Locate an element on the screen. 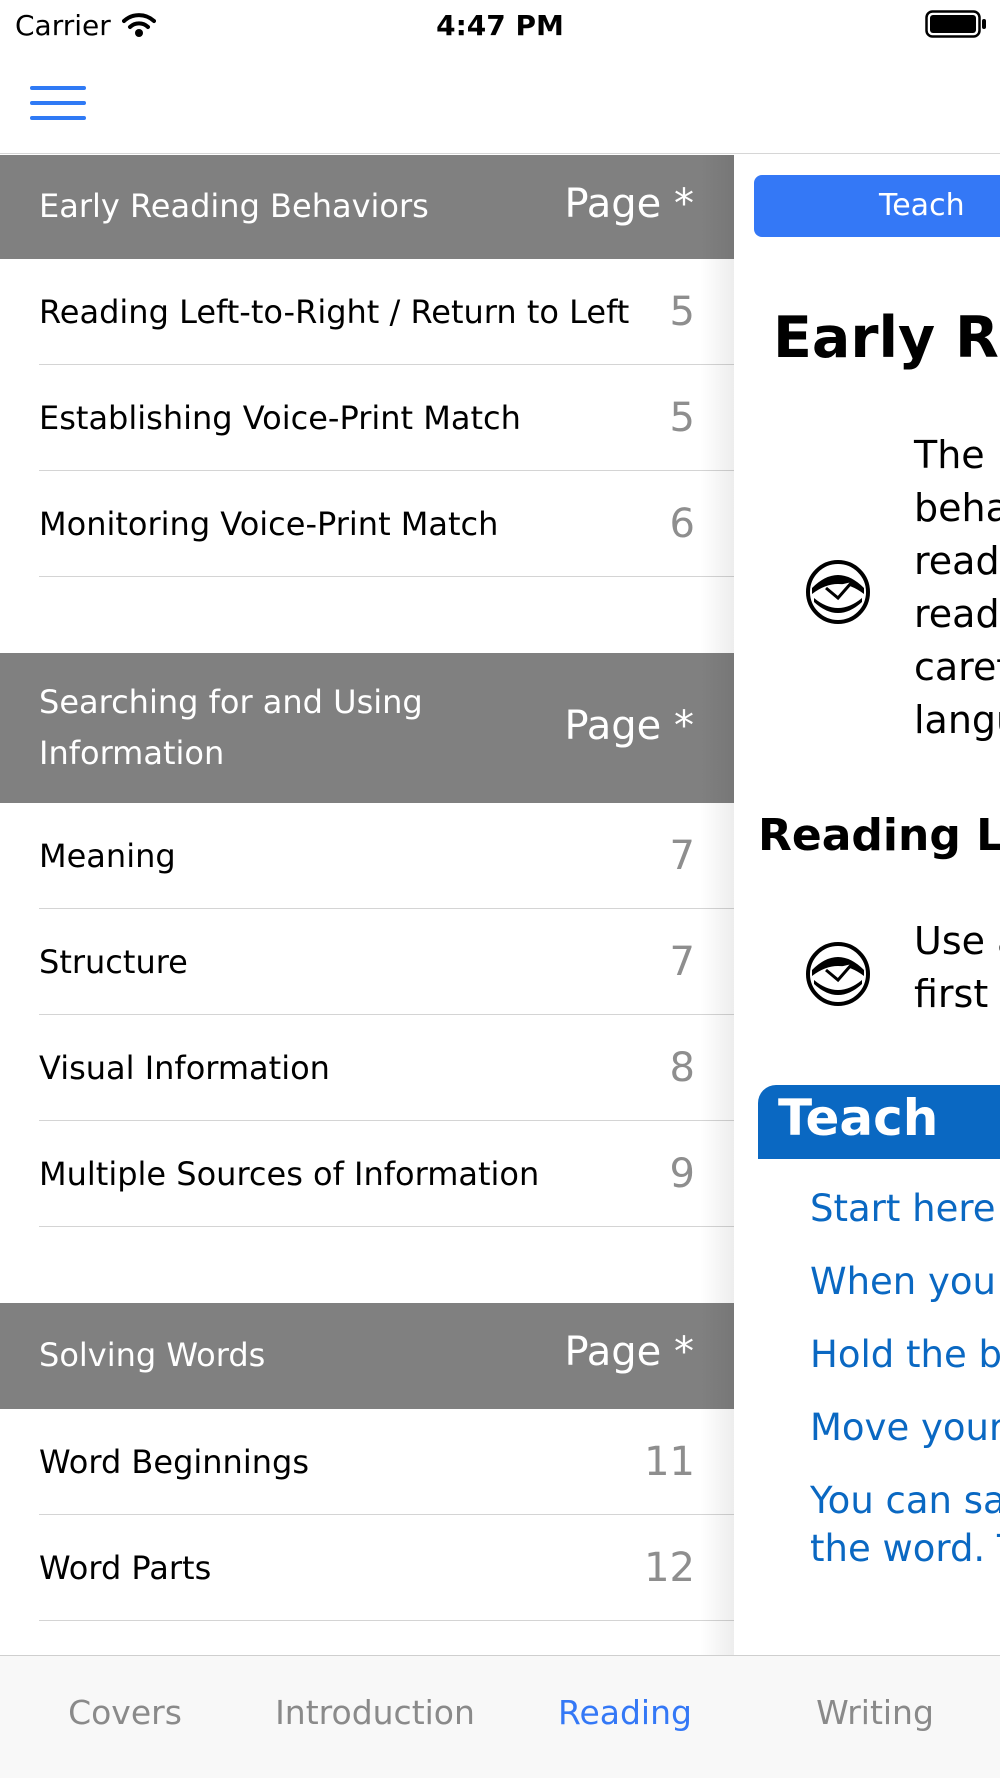  status-time: 4:47 PM is located at coordinates (500, 25).